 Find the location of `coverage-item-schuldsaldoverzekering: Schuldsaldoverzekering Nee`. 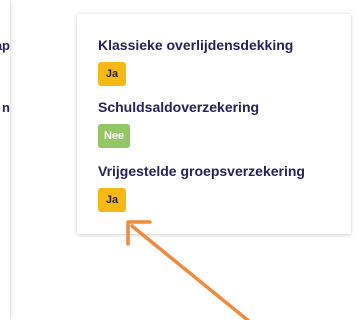

coverage-item-schuldsaldoverzekering: Schuldsaldoverzekering Nee is located at coordinates (178, 123).